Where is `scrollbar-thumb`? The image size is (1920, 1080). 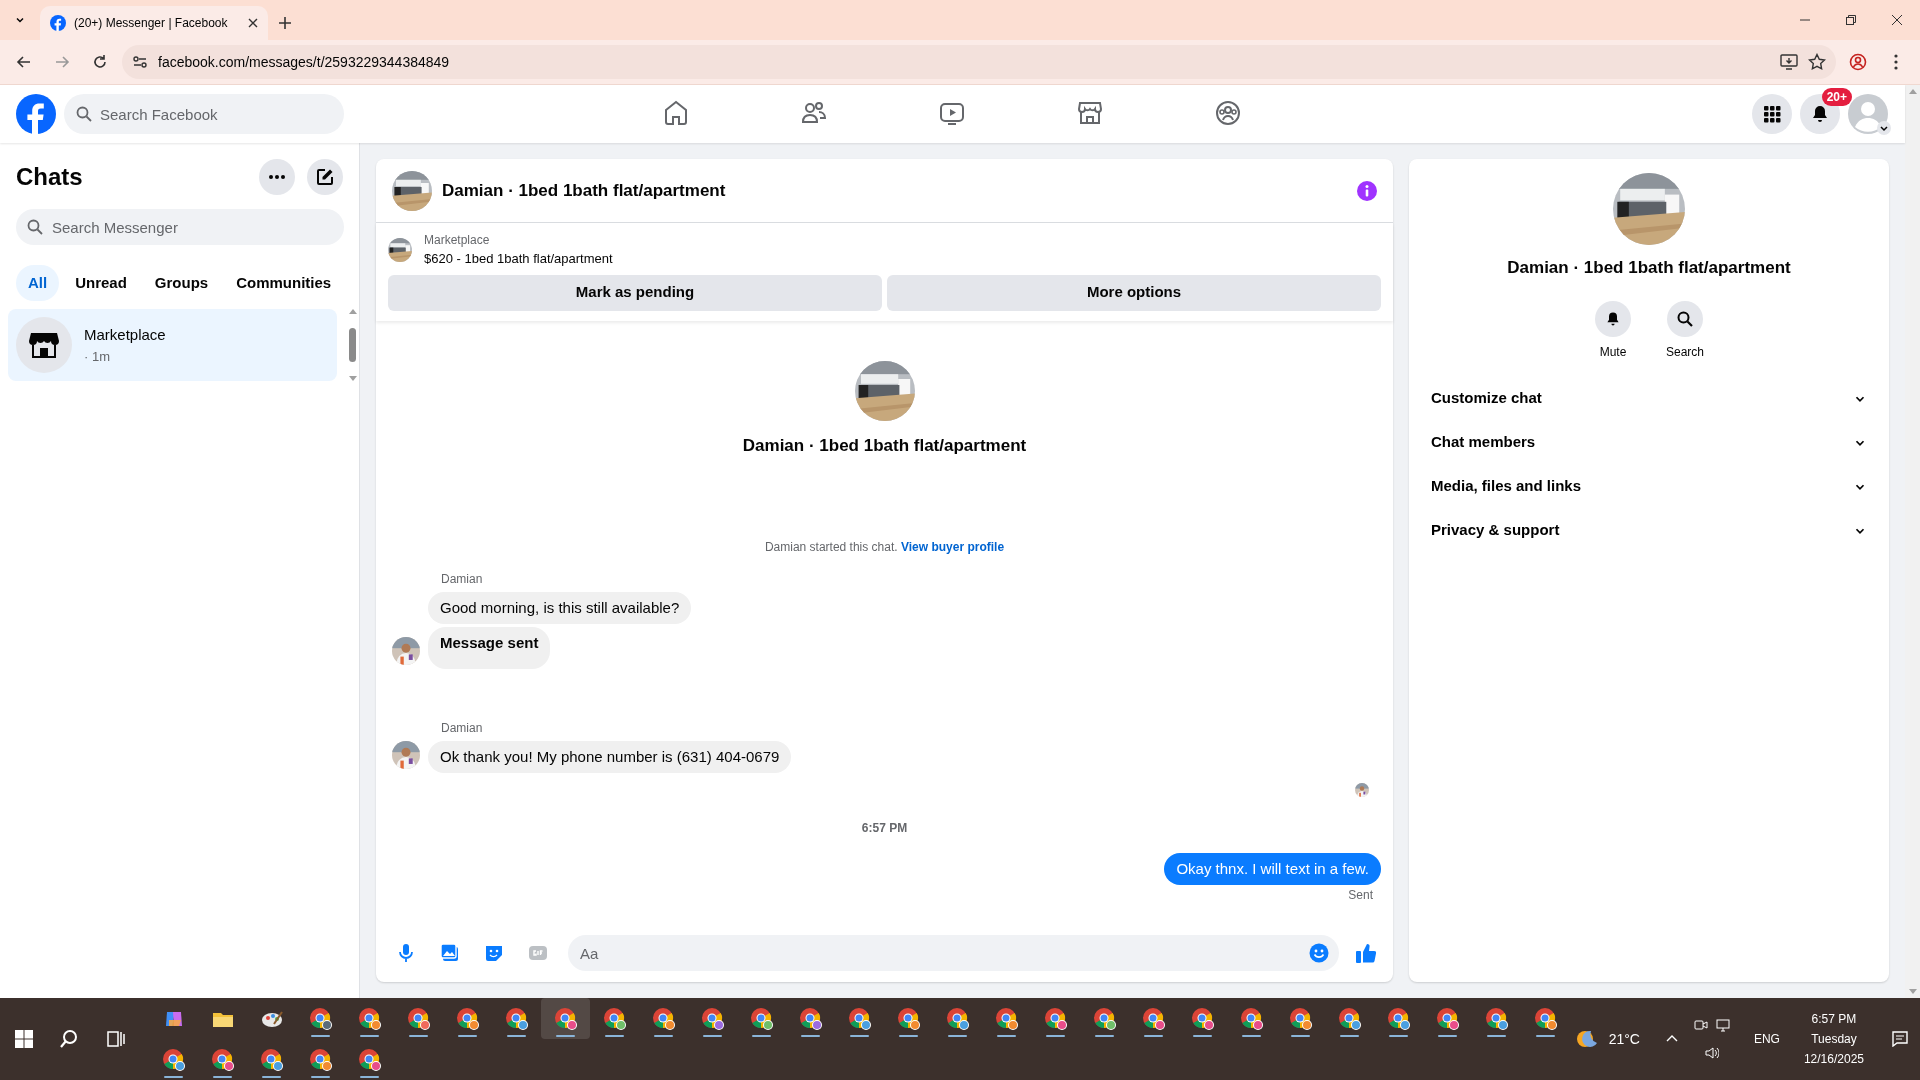
scrollbar-thumb is located at coordinates (352, 345).